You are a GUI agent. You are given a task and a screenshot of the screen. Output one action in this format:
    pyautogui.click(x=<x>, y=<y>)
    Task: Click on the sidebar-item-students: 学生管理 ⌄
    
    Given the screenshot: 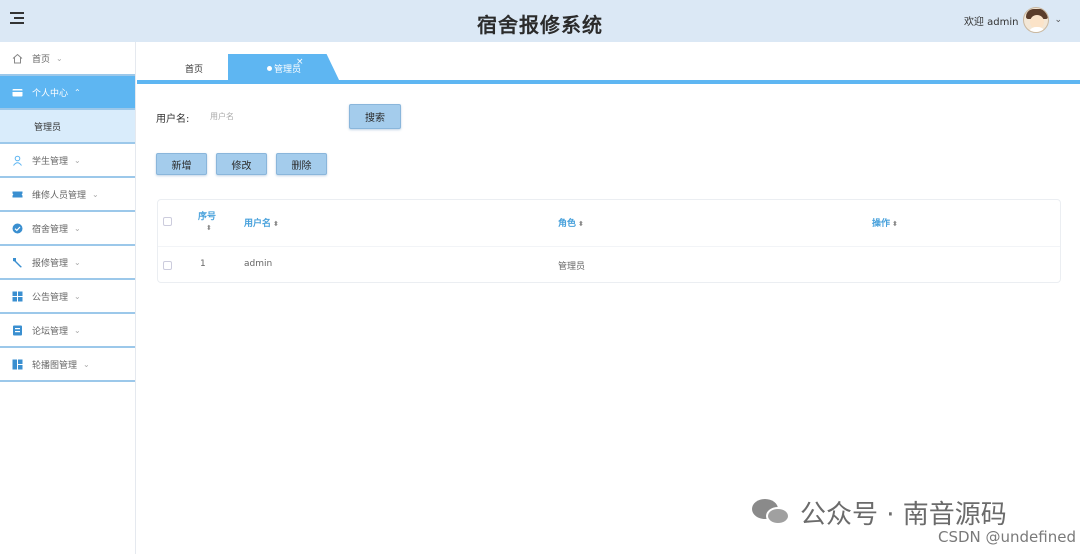 What is the action you would take?
    pyautogui.click(x=67, y=161)
    